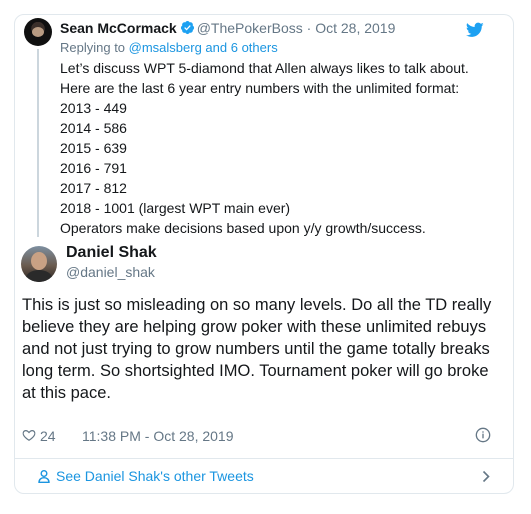 This screenshot has height=514, width=531. What do you see at coordinates (155, 476) in the screenshot?
I see `see-other-tweets-link: See Daniel Shak's other Tweets` at bounding box center [155, 476].